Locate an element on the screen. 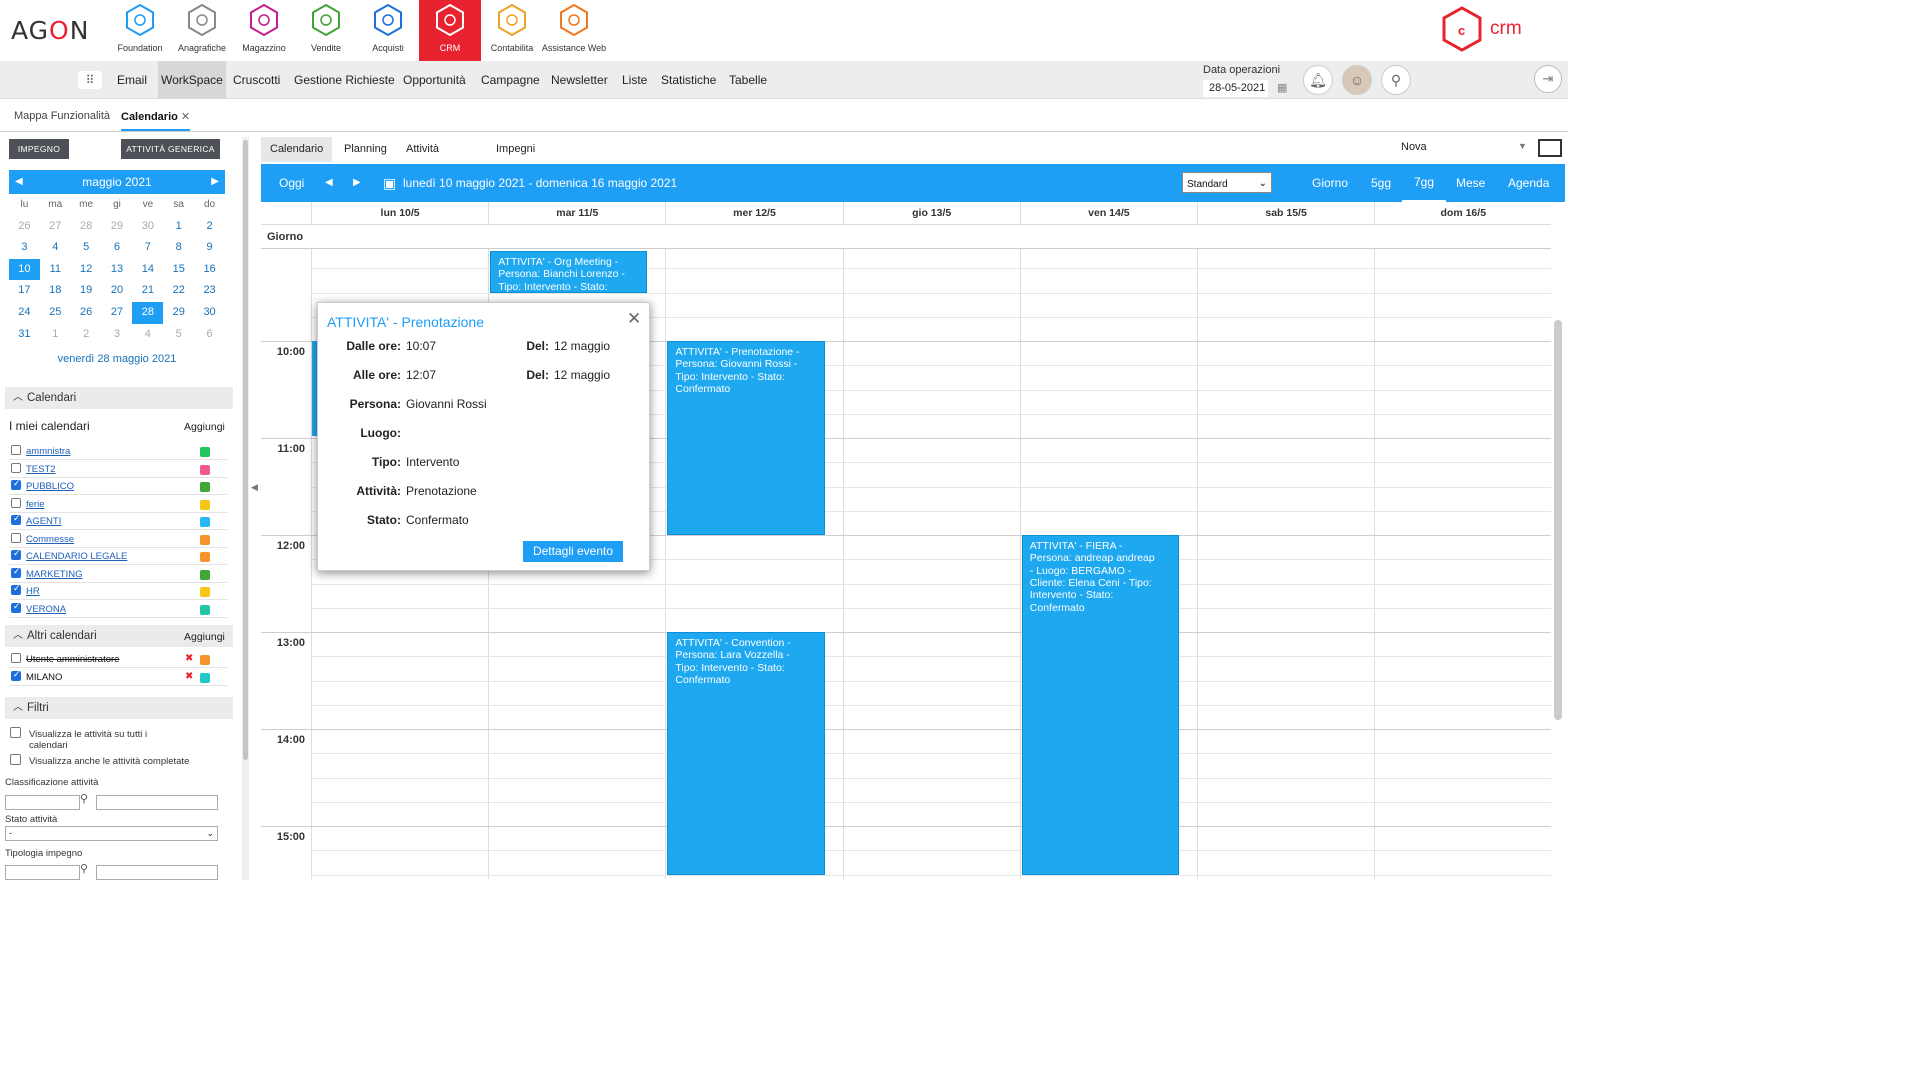 This screenshot has width=1920, height=1080. mini-calendar-day: 26 is located at coordinates (24, 227).